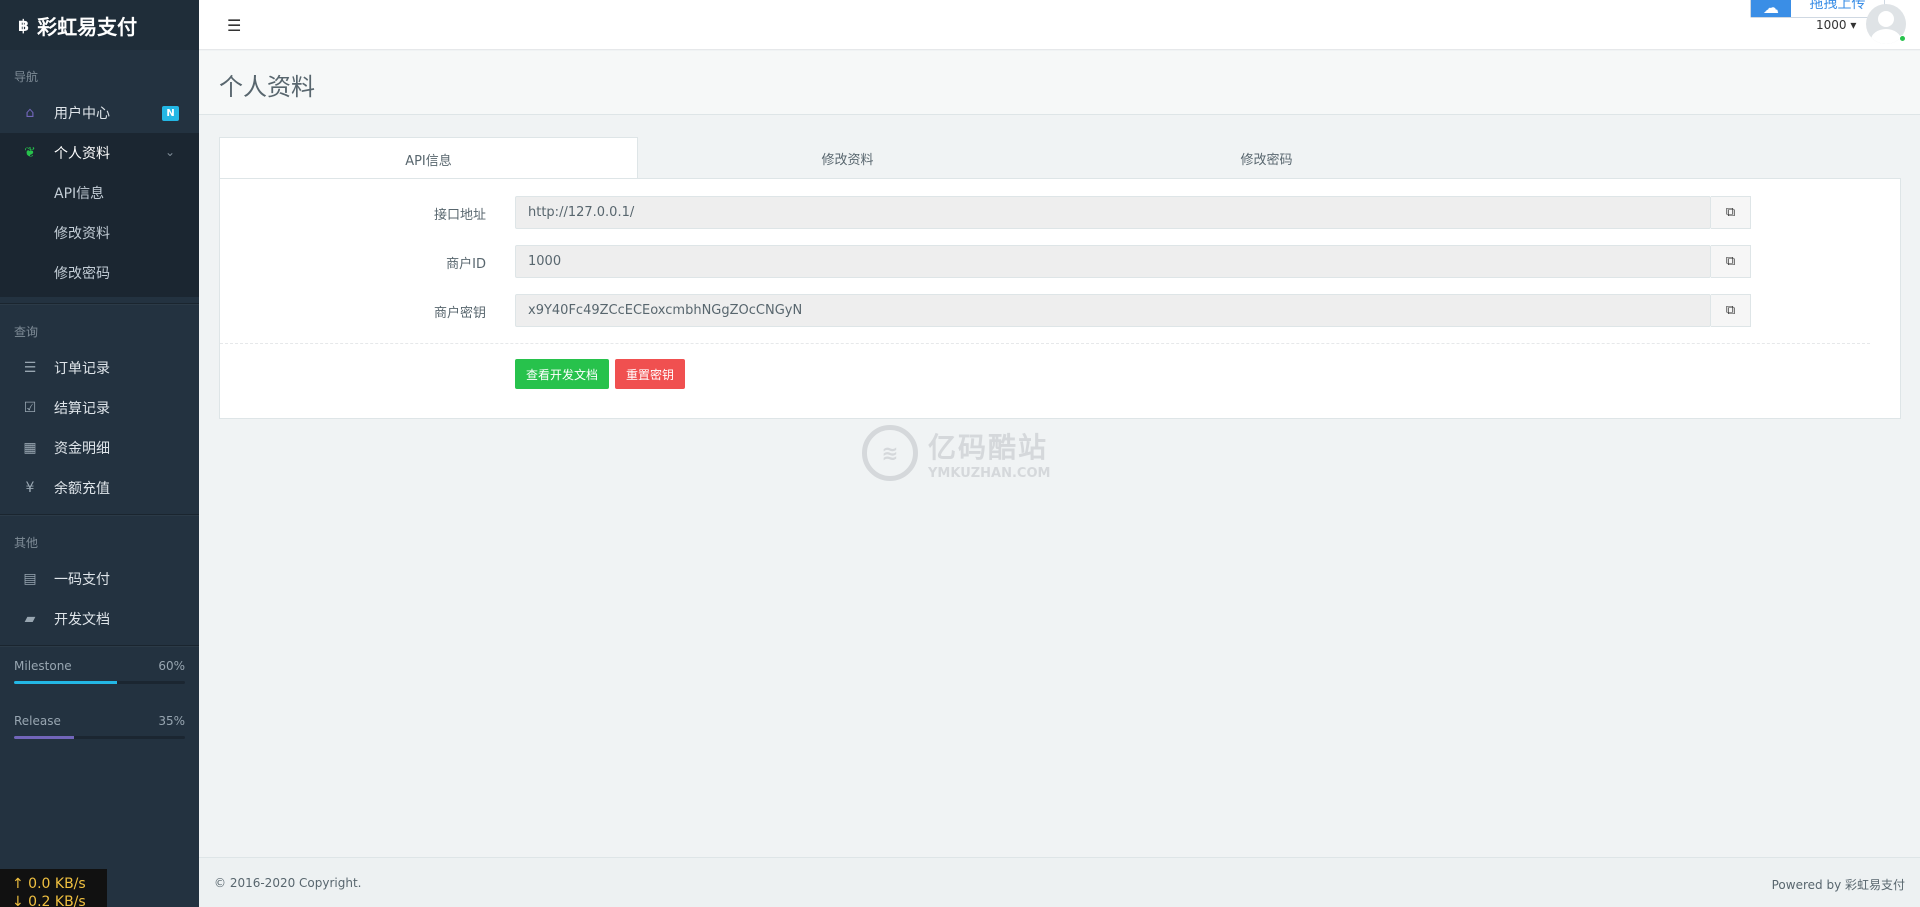 This screenshot has width=1920, height=907. I want to click on view-docs-button: 查看开发文档, so click(562, 374).